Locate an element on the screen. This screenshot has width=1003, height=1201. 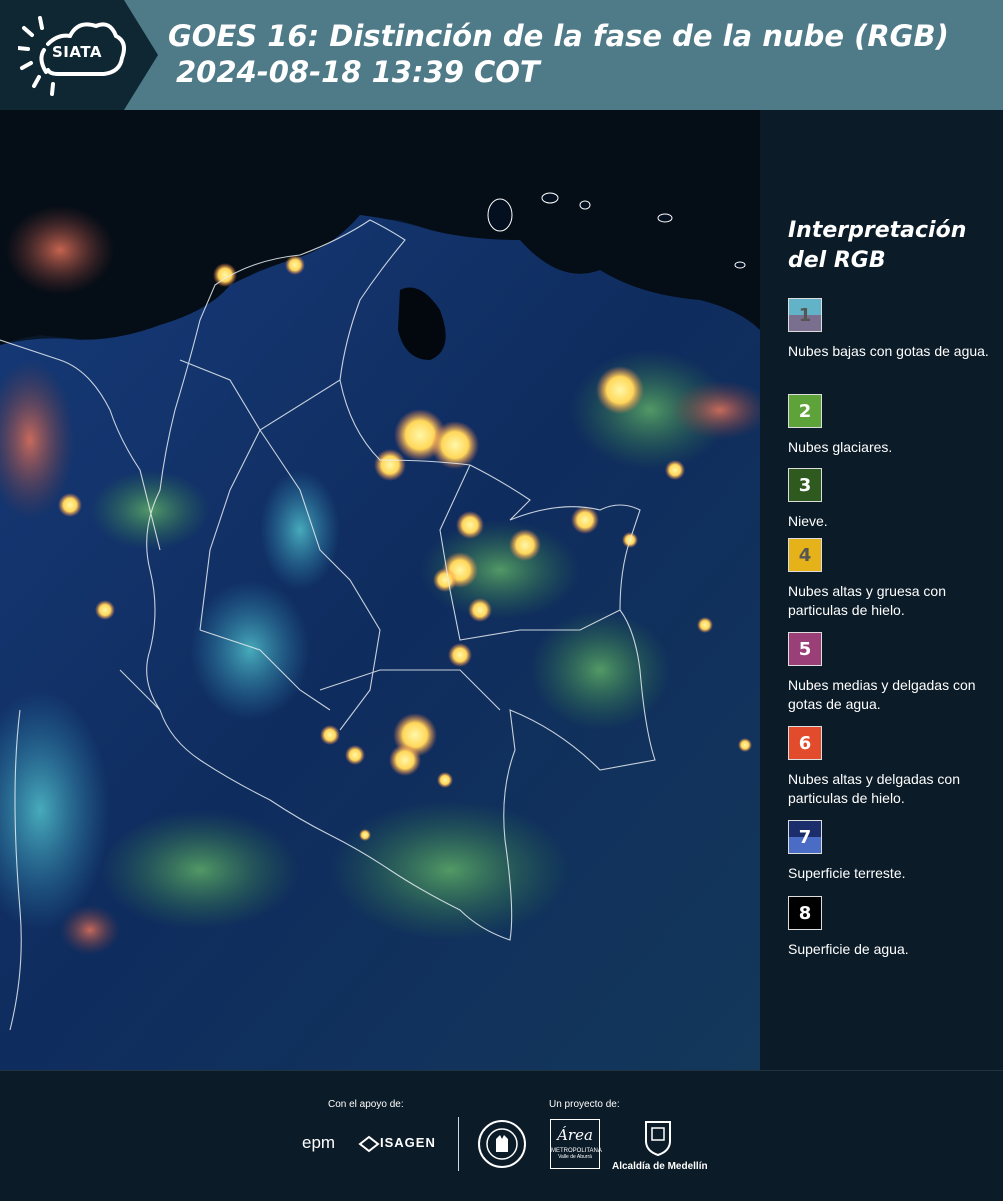
legend-label: Nubes bajas con gotas de agua. is located at coordinates (888, 351).